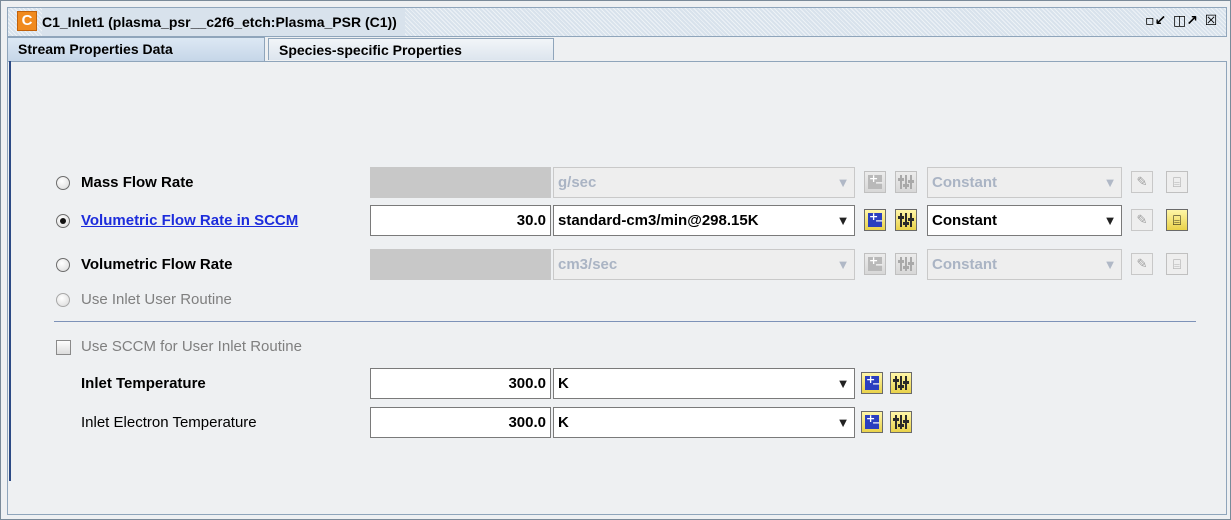  I want to click on mass-flow-unit-button, so click(875, 182).